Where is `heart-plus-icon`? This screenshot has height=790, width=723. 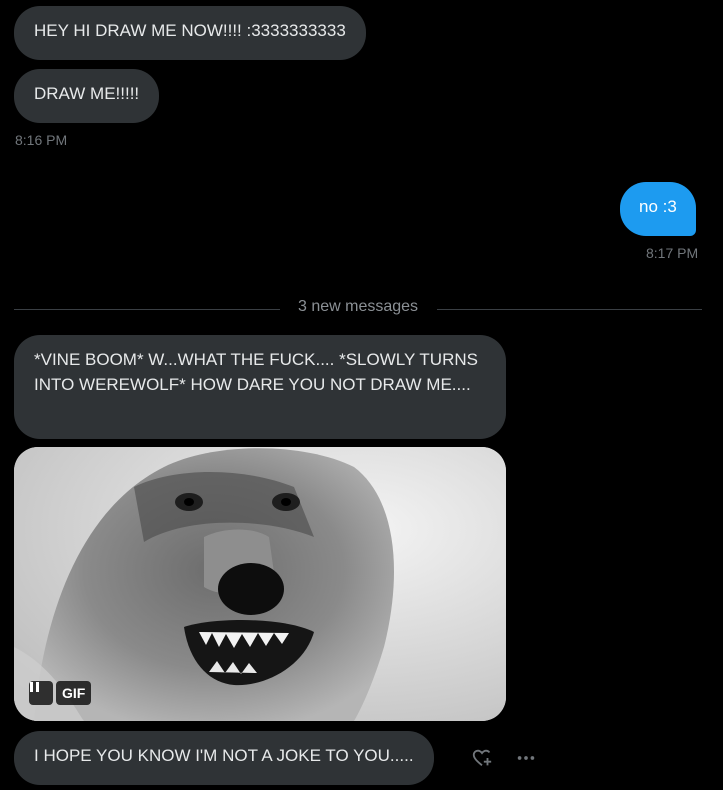
heart-plus-icon is located at coordinates (482, 758).